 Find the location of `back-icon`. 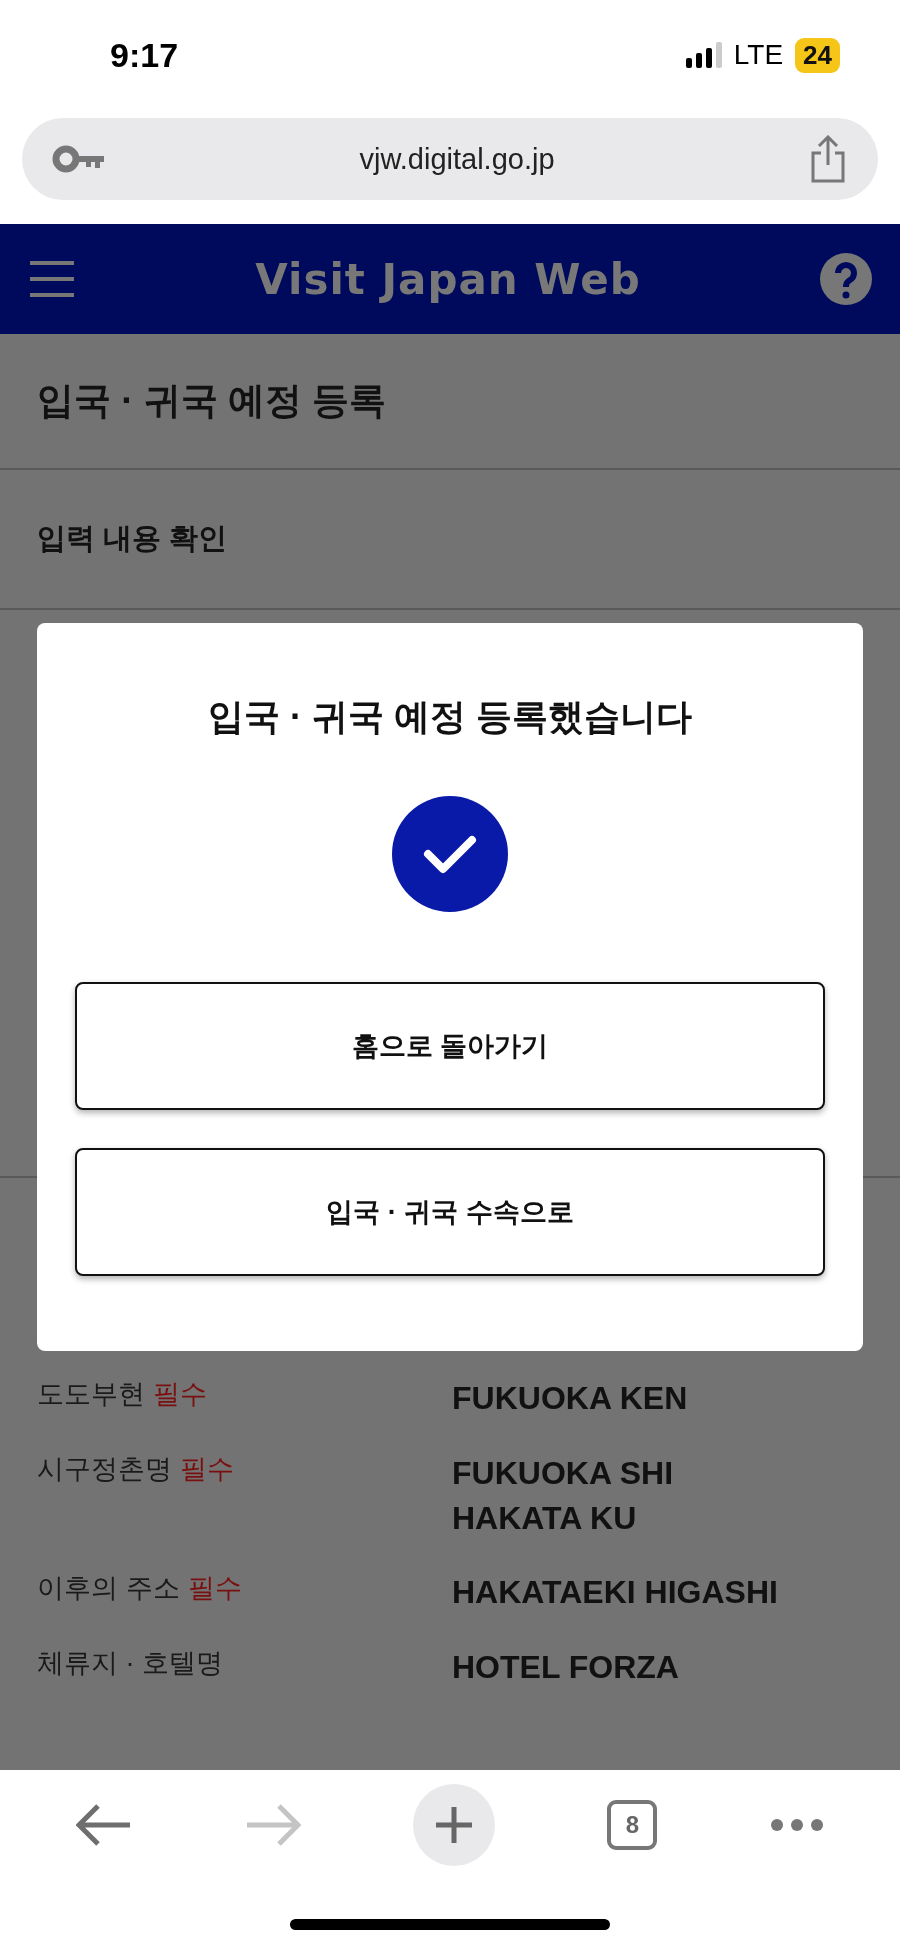

back-icon is located at coordinates (104, 1825).